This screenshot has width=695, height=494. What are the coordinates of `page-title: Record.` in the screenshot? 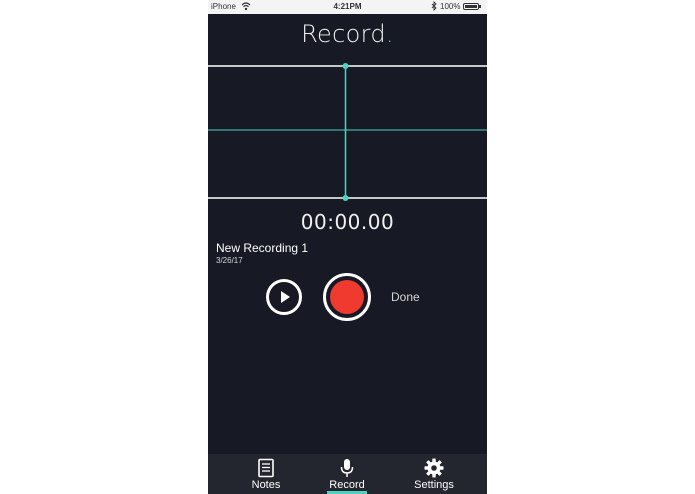 It's located at (347, 34).